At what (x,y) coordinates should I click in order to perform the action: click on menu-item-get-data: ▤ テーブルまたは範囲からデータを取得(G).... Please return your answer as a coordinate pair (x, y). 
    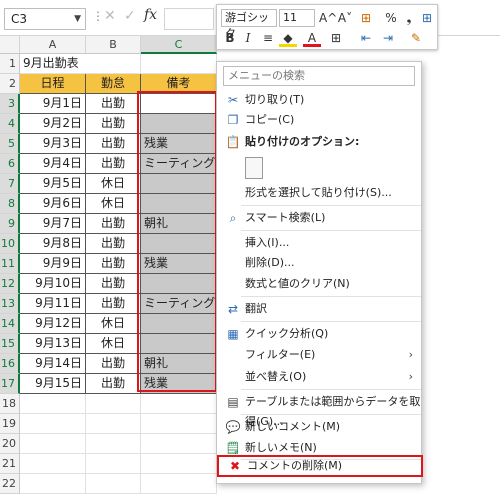
    Looking at the image, I should click on (319, 410).